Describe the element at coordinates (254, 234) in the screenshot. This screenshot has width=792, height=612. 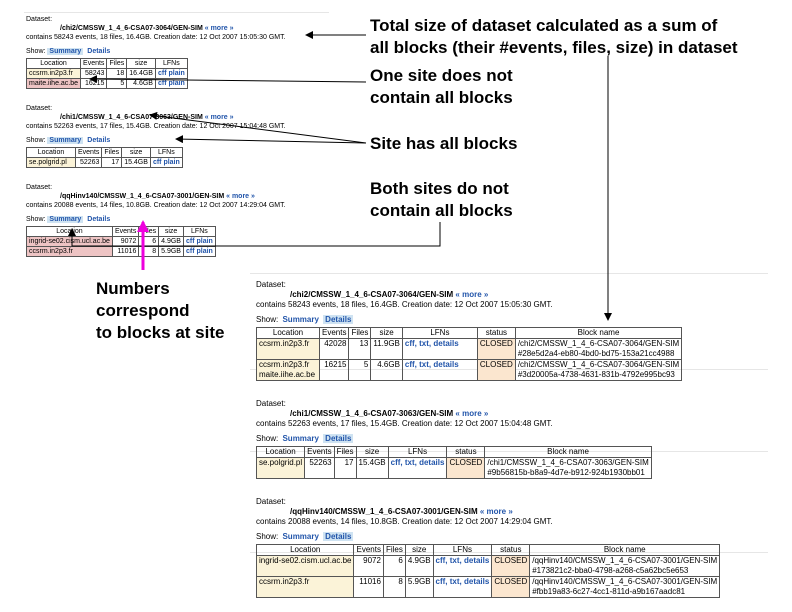
I see `arrow-both-sites` at that location.